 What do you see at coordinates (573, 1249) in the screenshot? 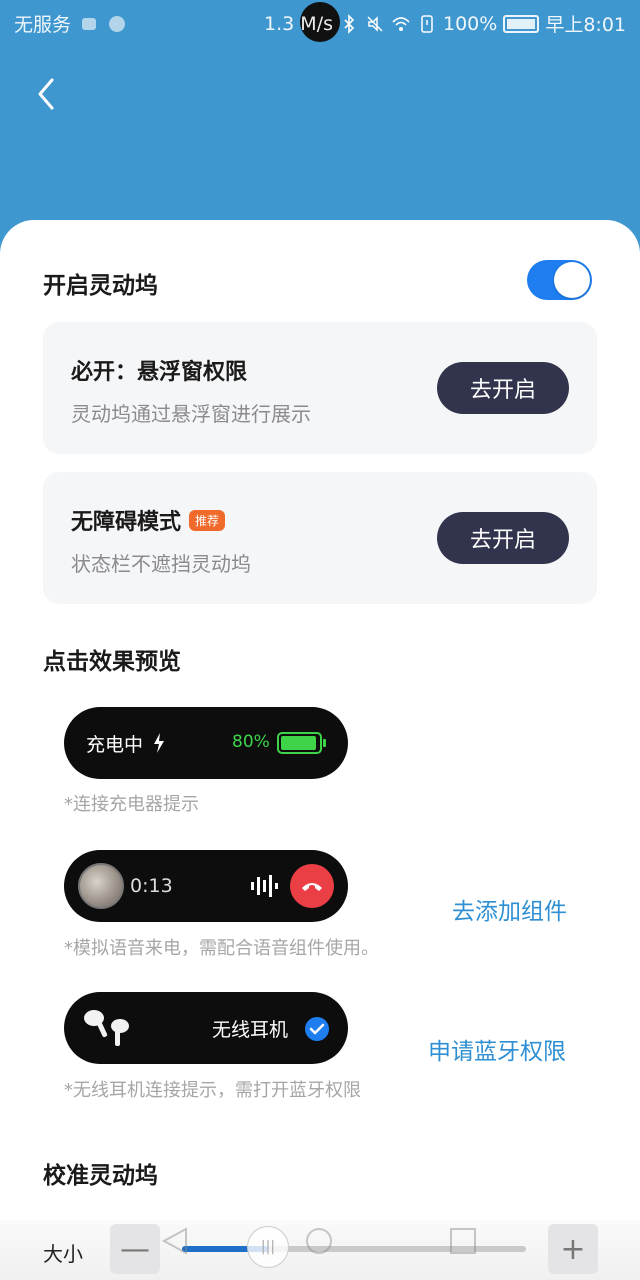
I see `increase-size-button: +` at bounding box center [573, 1249].